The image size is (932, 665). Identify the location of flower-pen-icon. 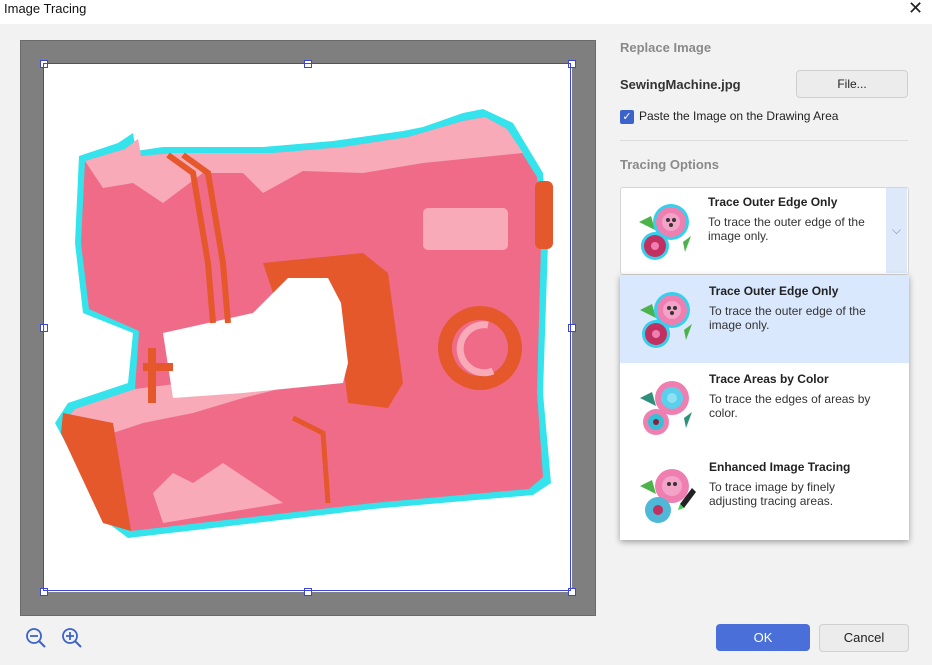
(668, 496).